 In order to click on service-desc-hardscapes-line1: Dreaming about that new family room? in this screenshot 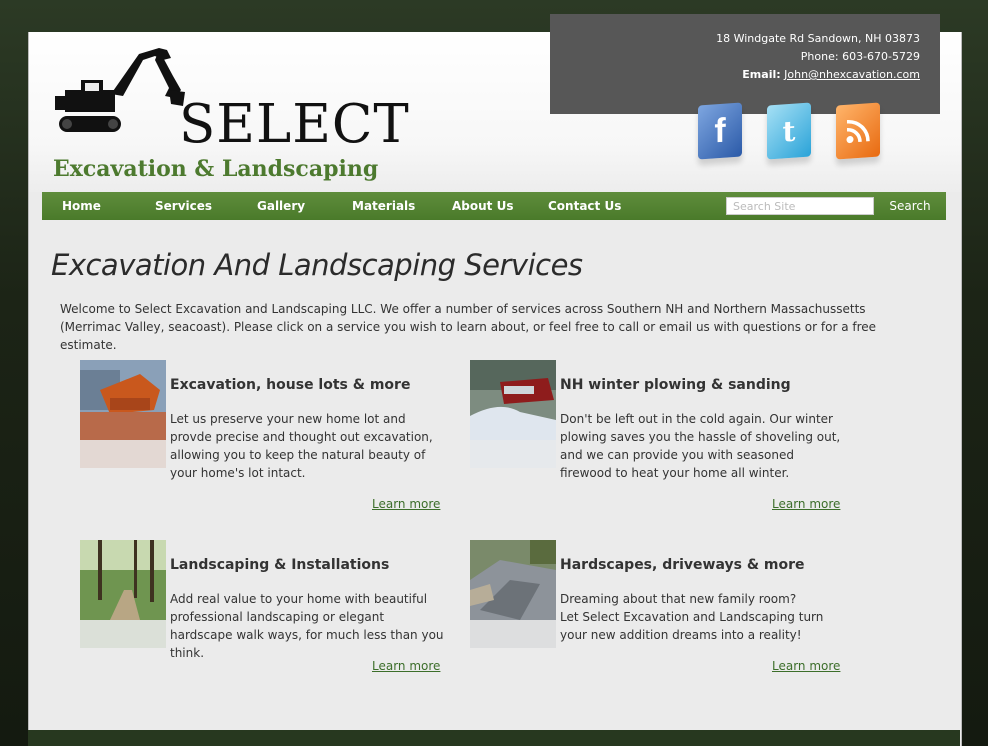, I will do `click(678, 599)`.